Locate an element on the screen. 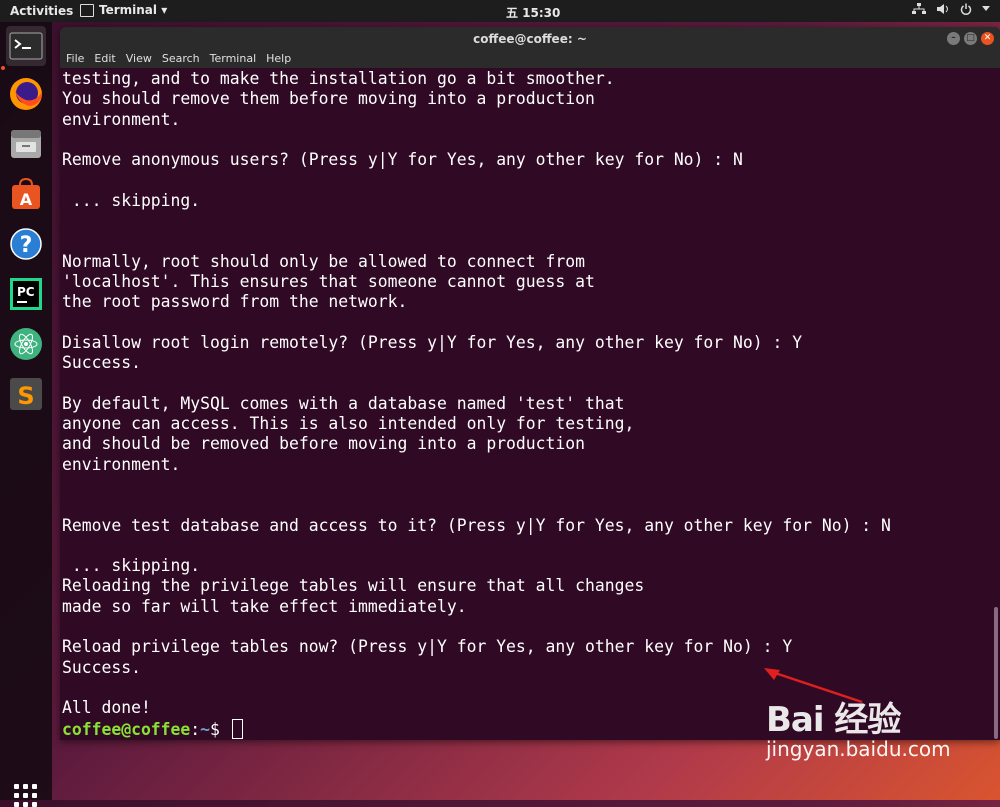 The width and height of the screenshot is (1000, 807). sublime-icon: S is located at coordinates (26, 394).